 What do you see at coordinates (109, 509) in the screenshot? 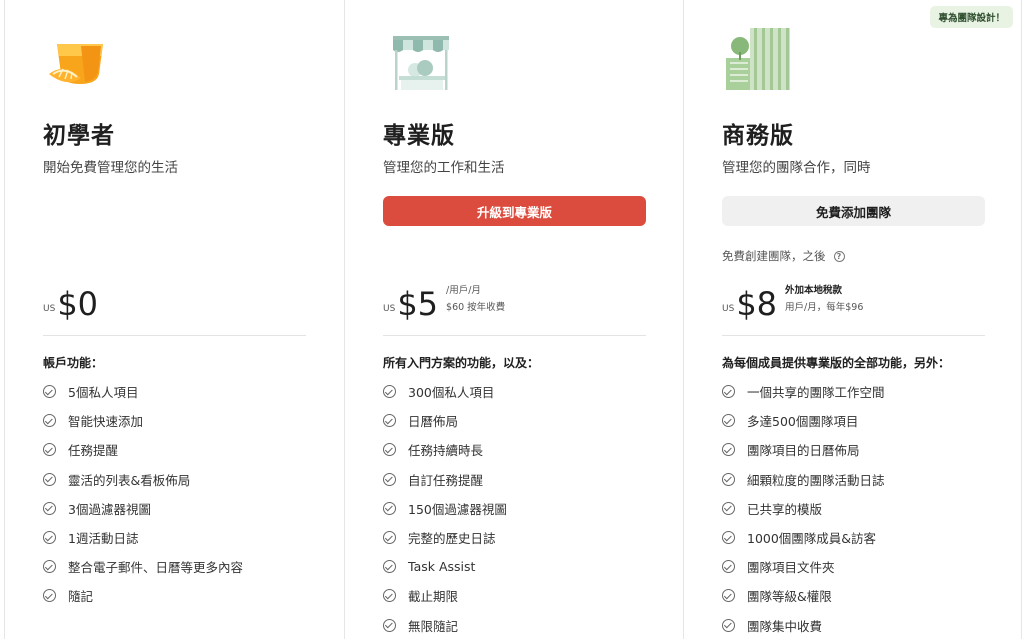
I see `feature-label: 3個過濾器視圖` at bounding box center [109, 509].